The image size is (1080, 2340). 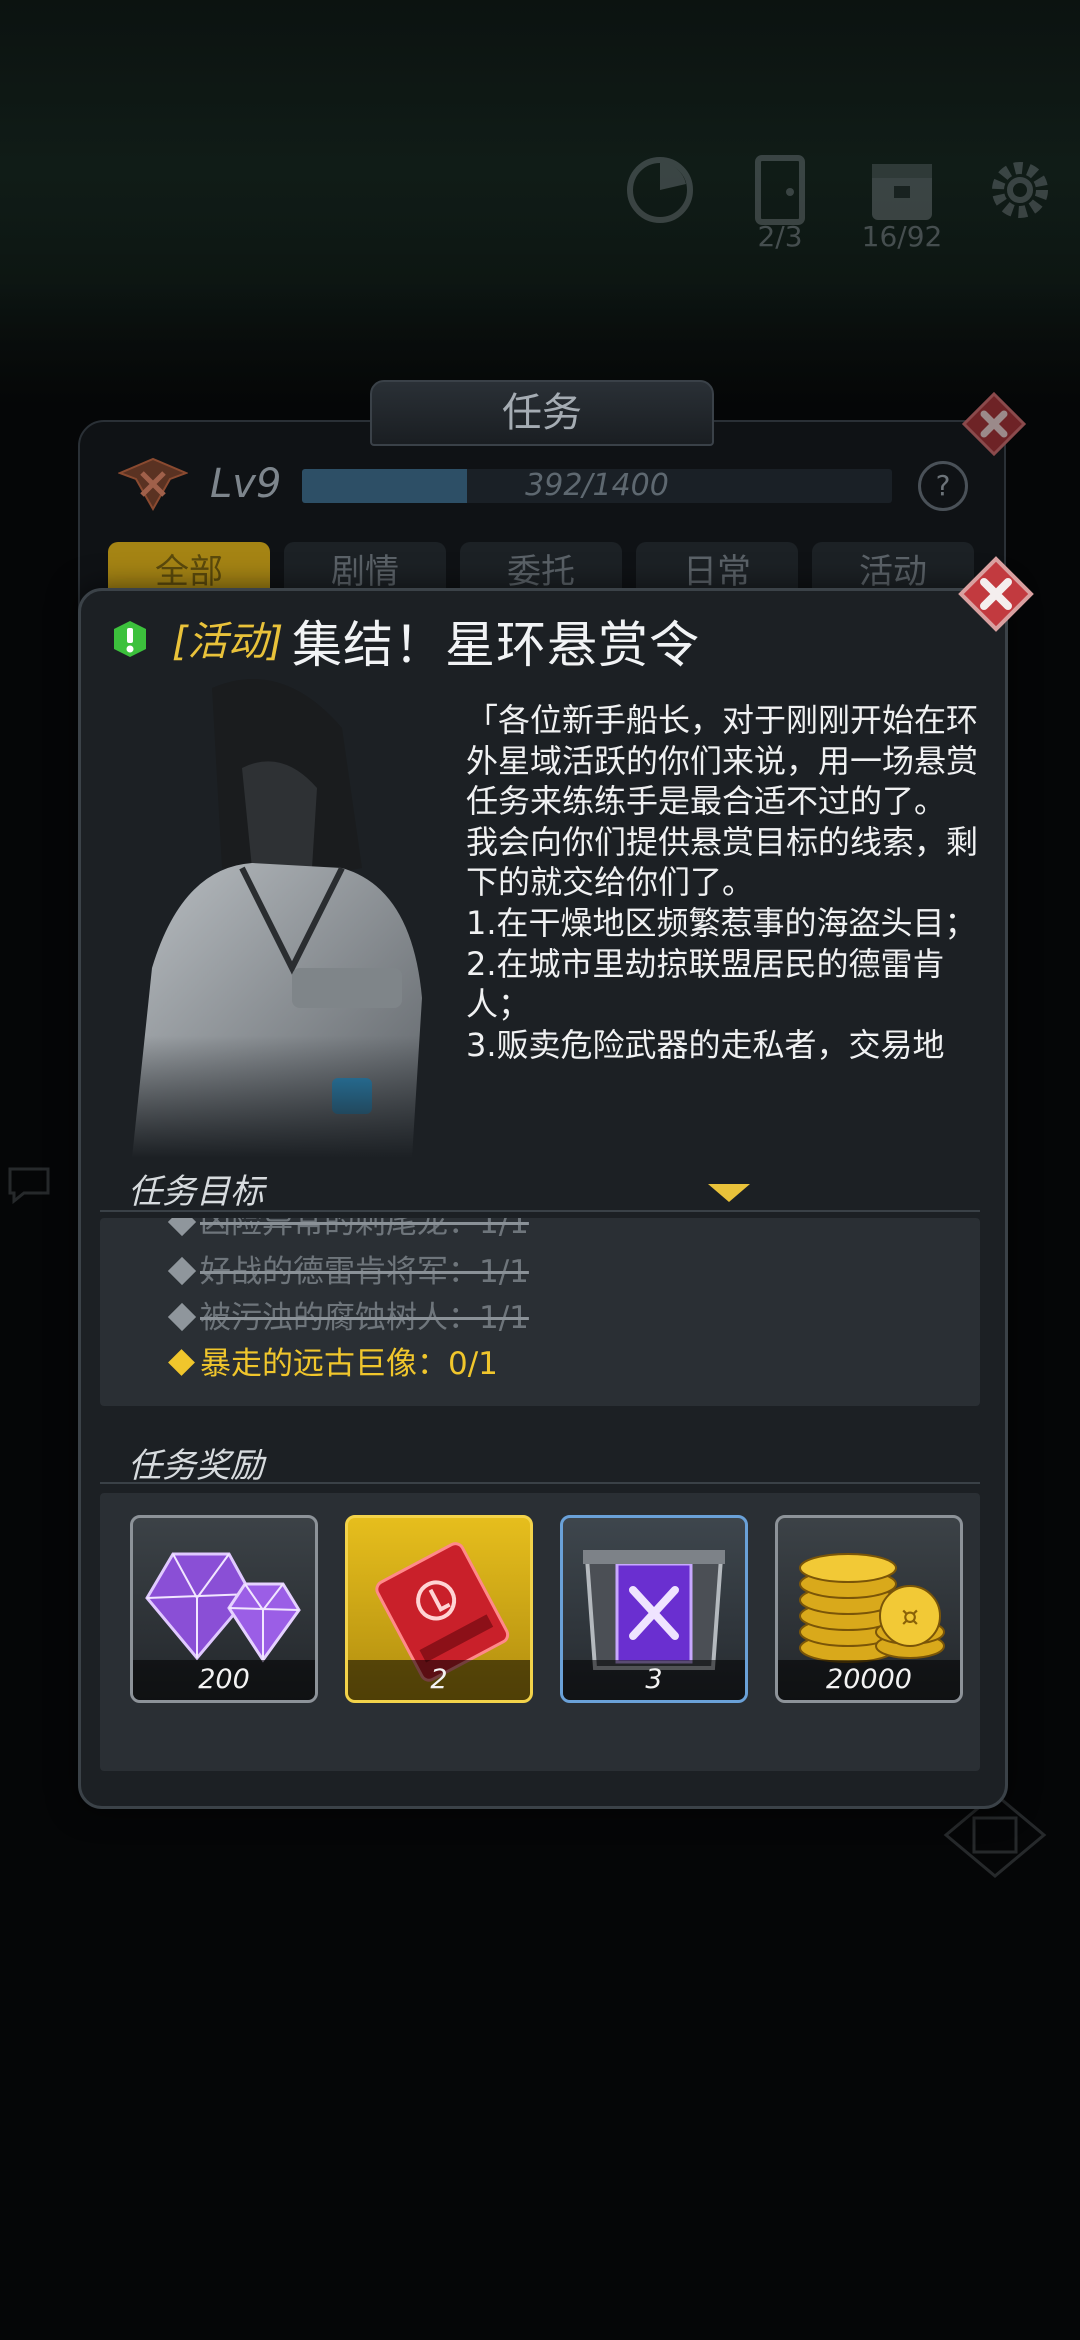 I want to click on rank-emblem-icon, so click(x=153, y=484).